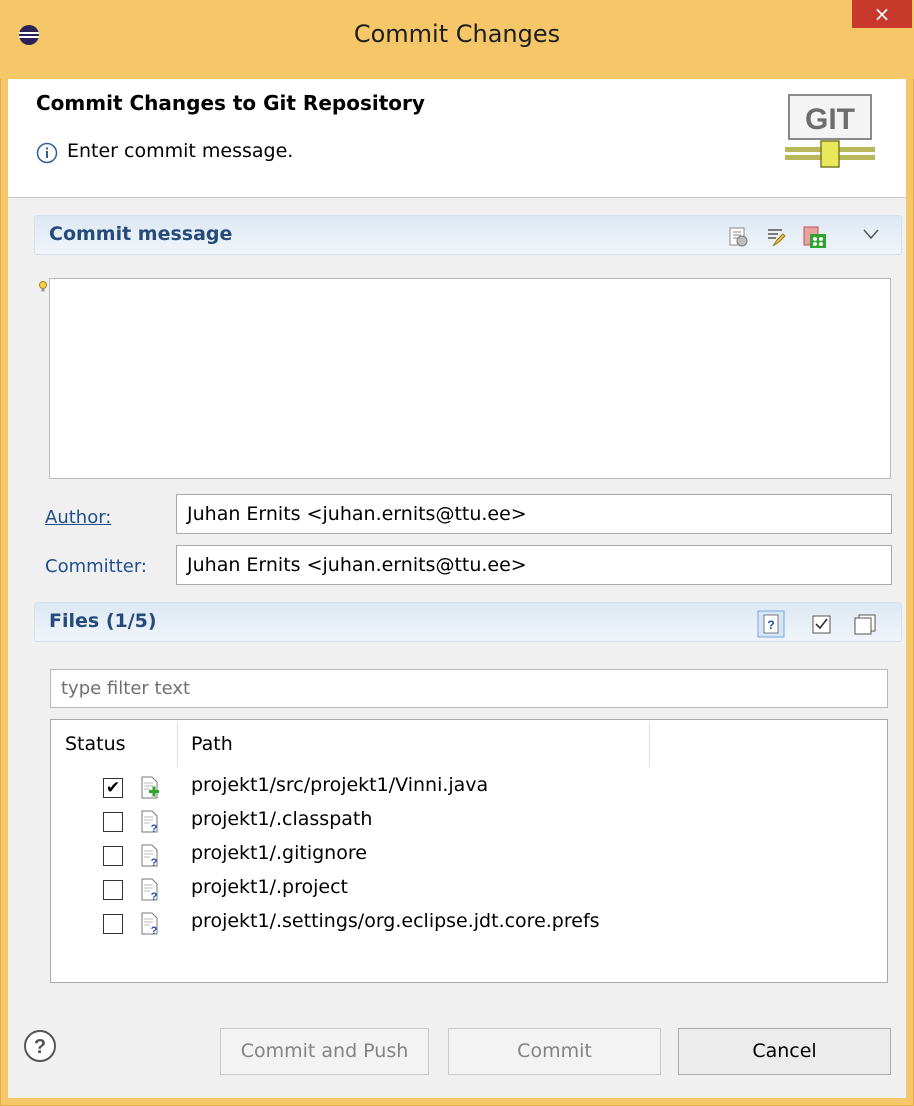  Describe the element at coordinates (150, 787) in the screenshot. I see `added-file-icon` at that location.